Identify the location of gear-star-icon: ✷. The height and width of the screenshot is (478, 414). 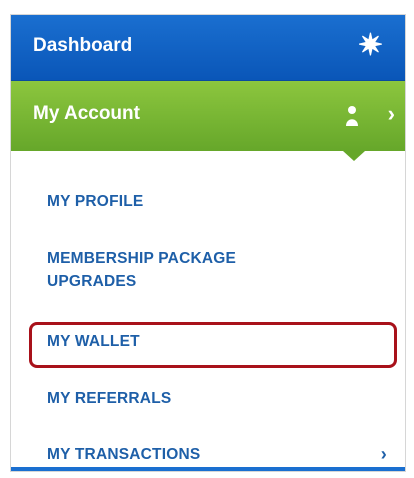
(370, 45).